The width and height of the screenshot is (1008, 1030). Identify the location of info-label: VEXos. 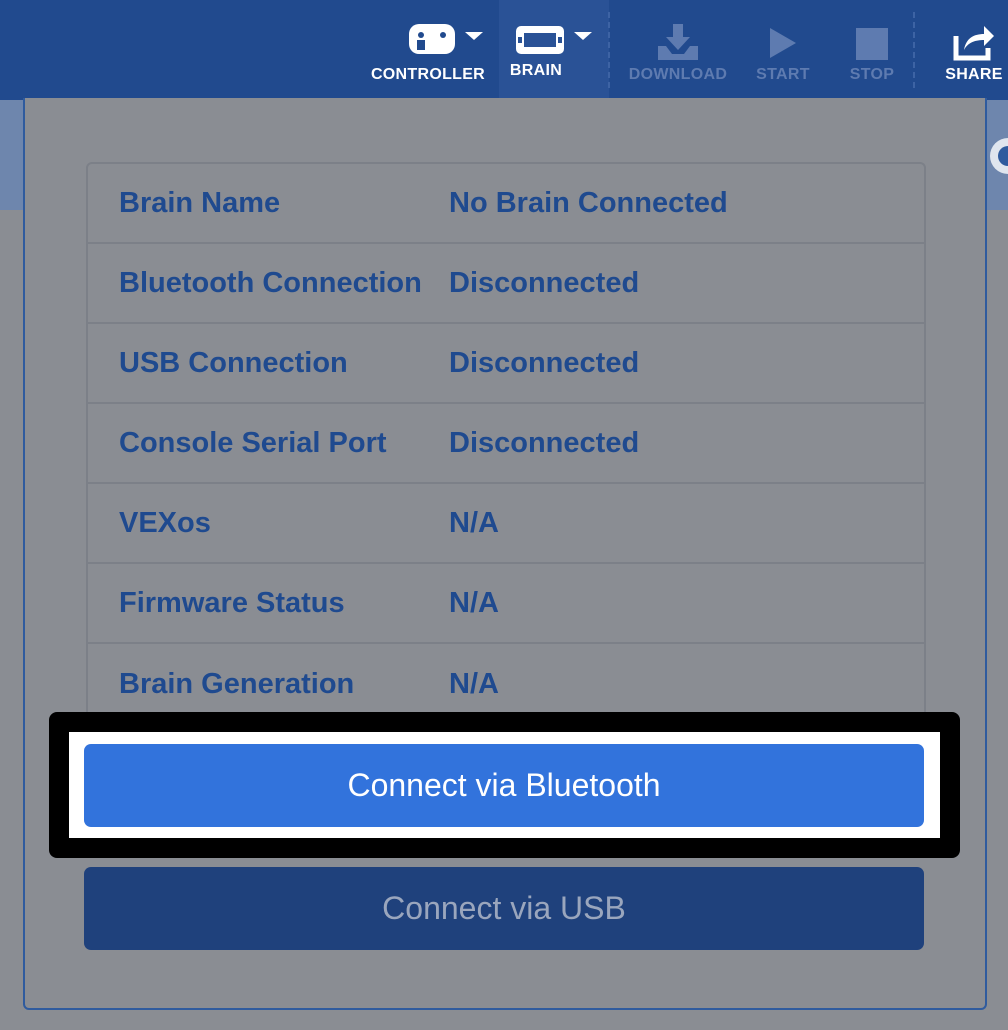
(165, 522).